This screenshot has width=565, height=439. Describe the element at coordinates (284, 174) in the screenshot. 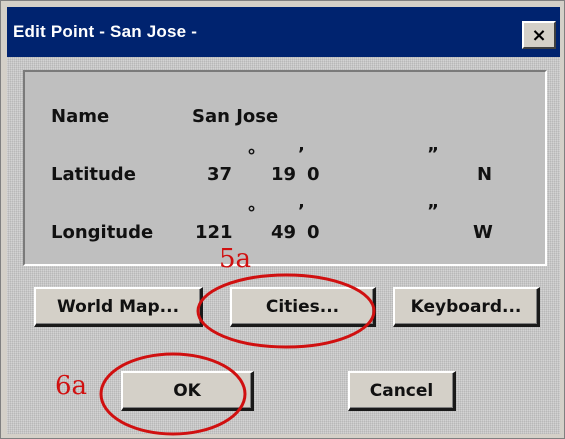

I see `latitude-minutes: 19` at that location.